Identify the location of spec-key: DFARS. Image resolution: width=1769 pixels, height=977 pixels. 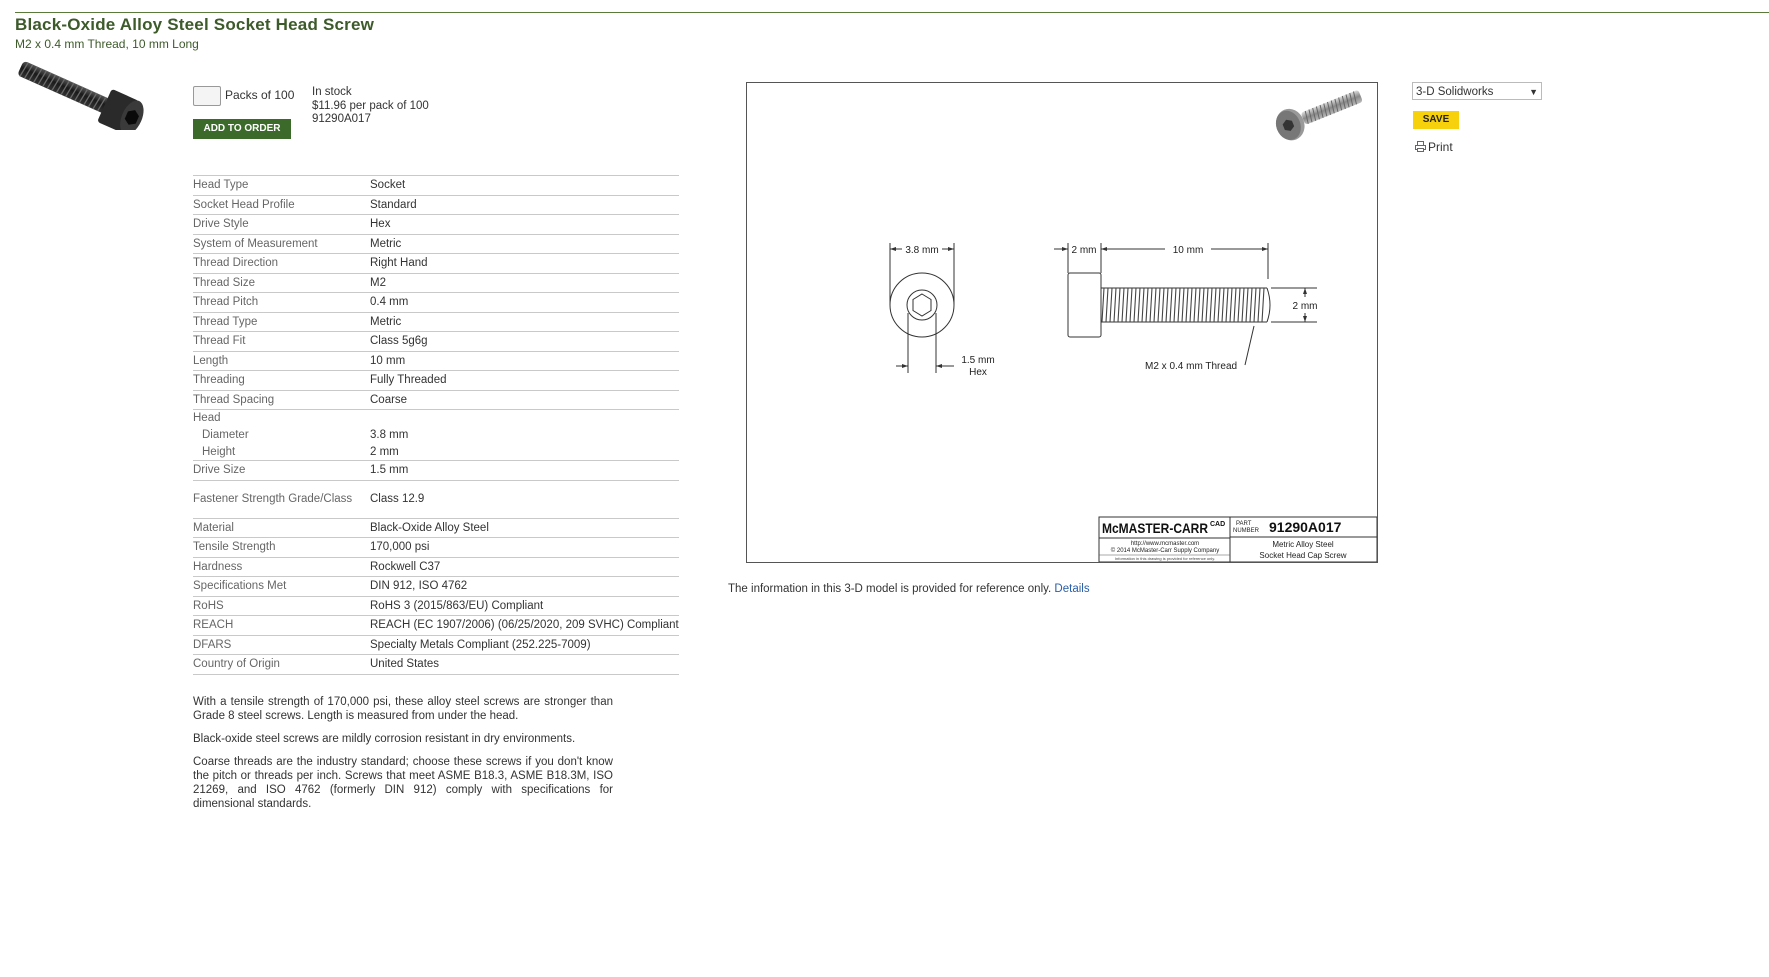
(281, 645).